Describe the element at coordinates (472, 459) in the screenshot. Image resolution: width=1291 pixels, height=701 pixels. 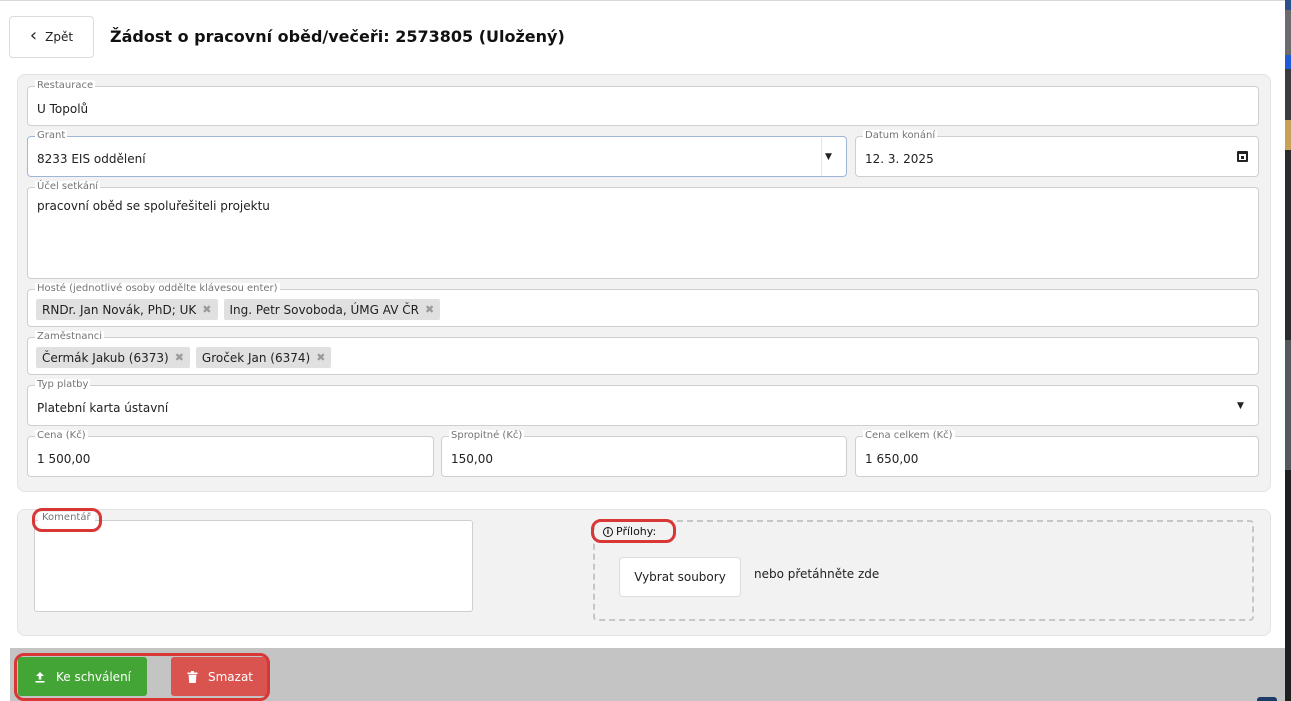
I see `tip-value: 150,00` at that location.